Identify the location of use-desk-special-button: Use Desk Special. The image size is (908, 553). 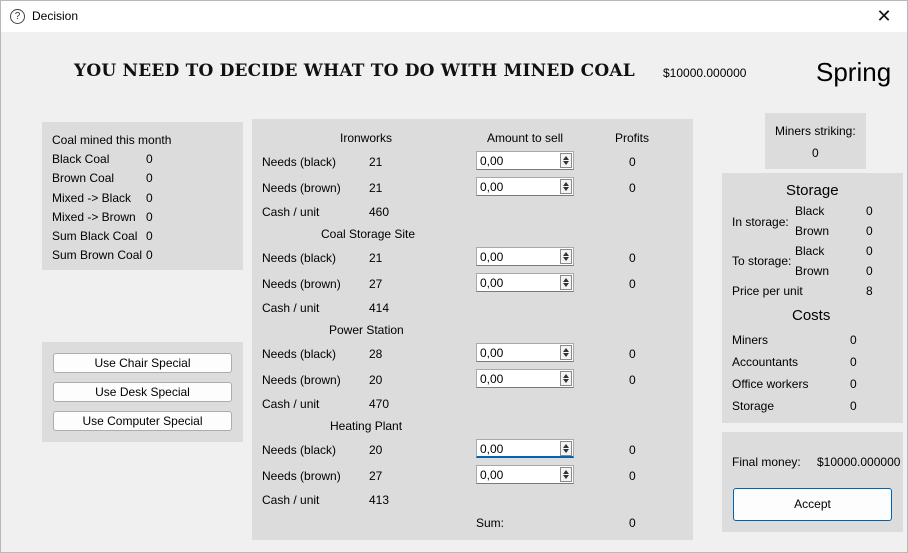
(142, 392).